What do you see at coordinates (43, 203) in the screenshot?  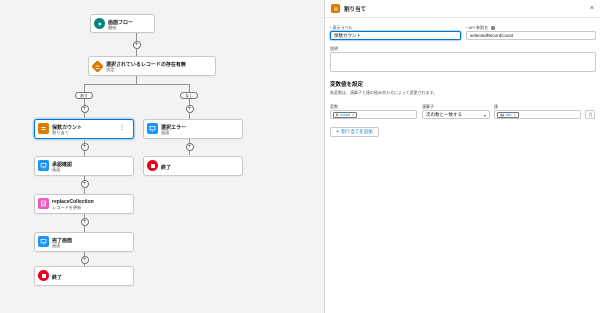 I see `record-update-icon` at bounding box center [43, 203].